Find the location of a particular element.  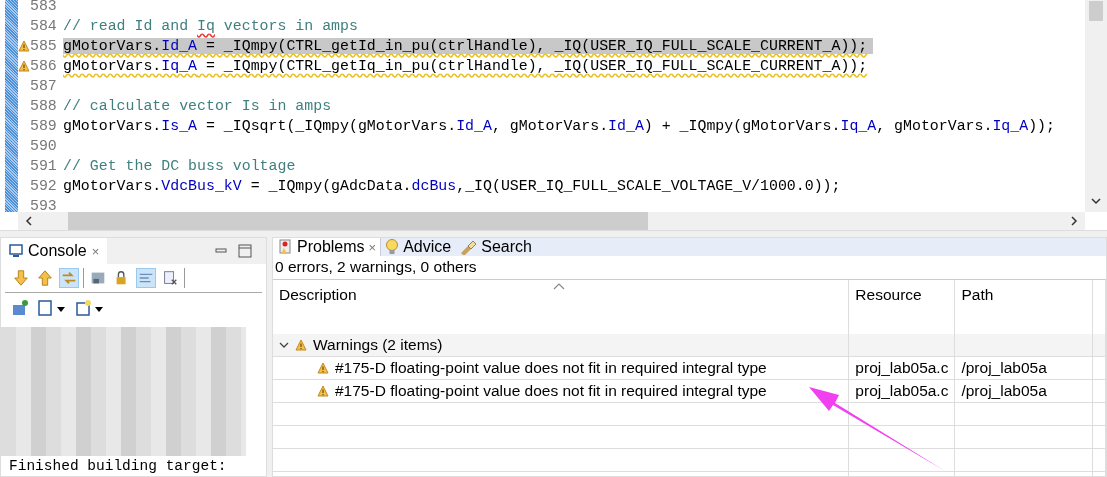

code-line: gMotorVars.Iq_A = _IQmpy(CTRL_getIq_in_pu(ctrlHandle), _IQ(USER_IQ_FULL_SCALE_CURRENT_A)); is located at coordinates (466, 66).